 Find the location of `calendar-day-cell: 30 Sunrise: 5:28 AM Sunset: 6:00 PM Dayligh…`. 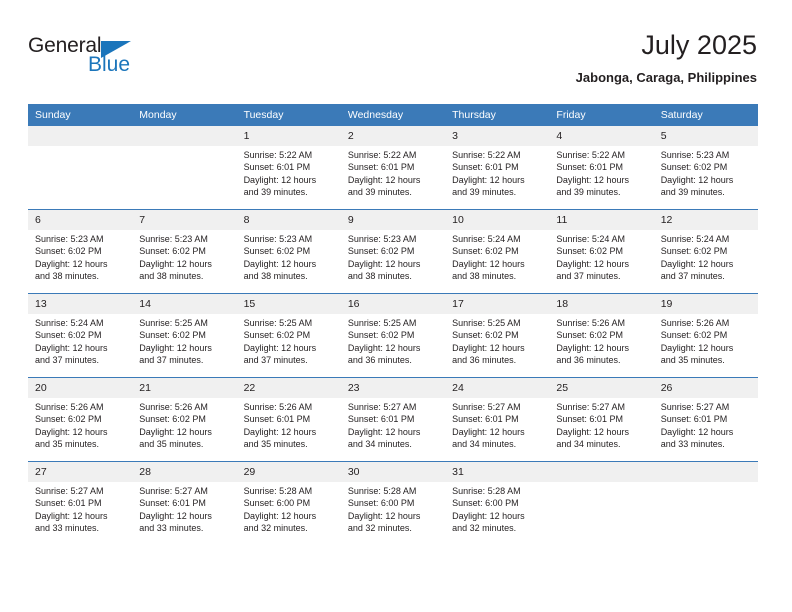

calendar-day-cell: 30 Sunrise: 5:28 AM Sunset: 6:00 PM Dayligh… is located at coordinates (393, 503).